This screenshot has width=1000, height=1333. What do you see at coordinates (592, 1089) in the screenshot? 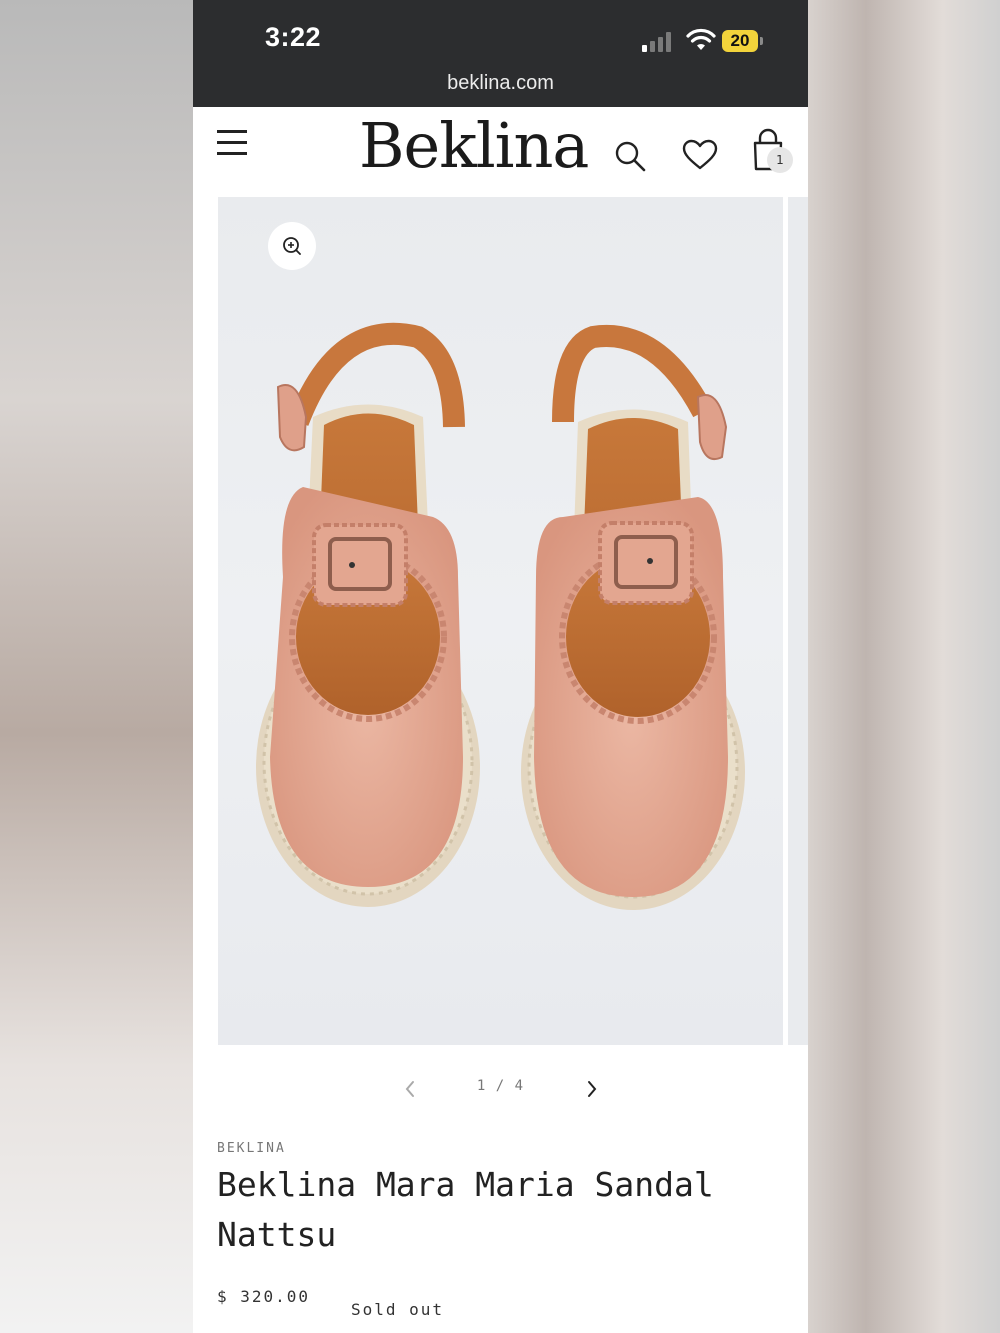
I see `chevron-right-icon` at bounding box center [592, 1089].